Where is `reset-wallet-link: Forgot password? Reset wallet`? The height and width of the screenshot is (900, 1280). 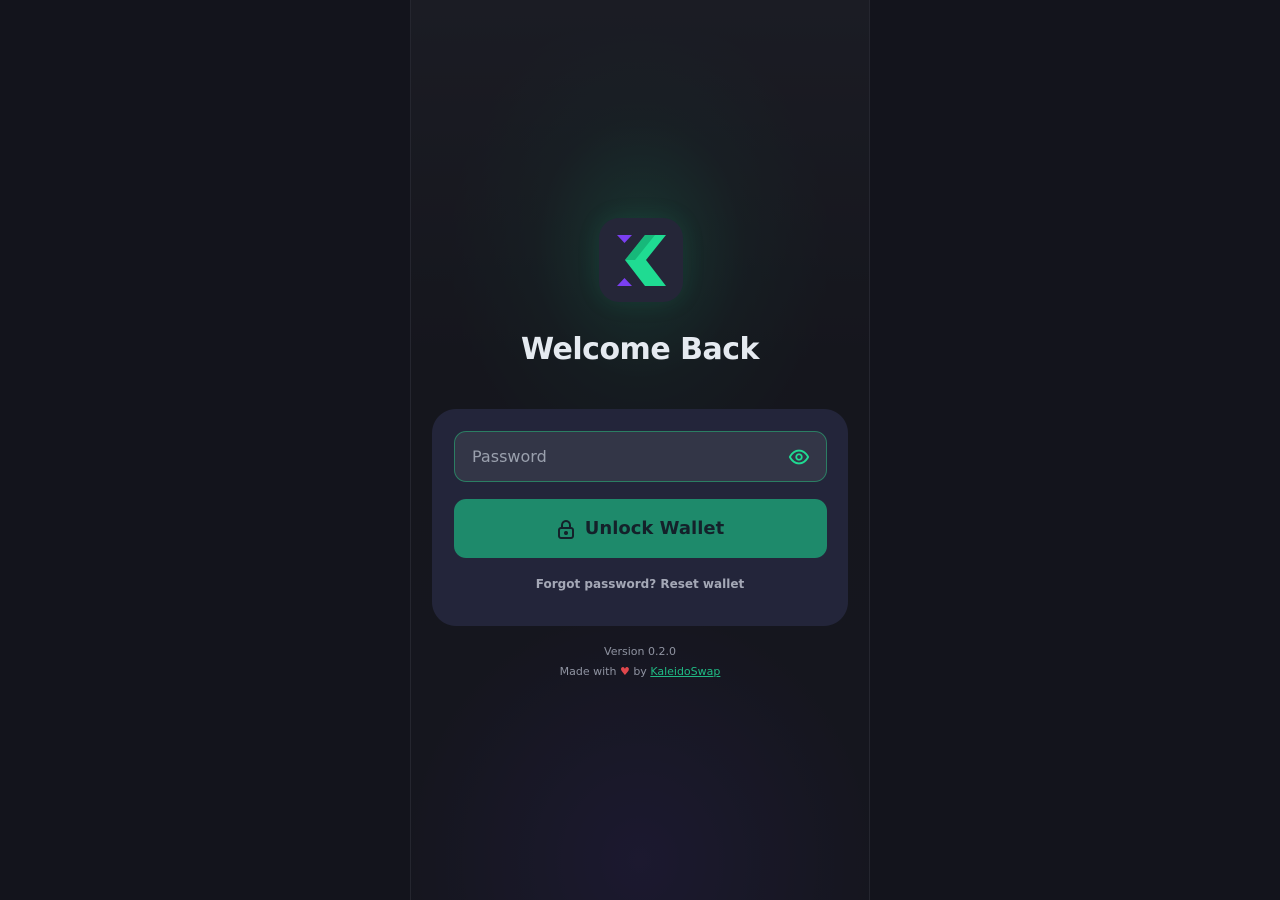
reset-wallet-link: Forgot password? Reset wallet is located at coordinates (640, 584).